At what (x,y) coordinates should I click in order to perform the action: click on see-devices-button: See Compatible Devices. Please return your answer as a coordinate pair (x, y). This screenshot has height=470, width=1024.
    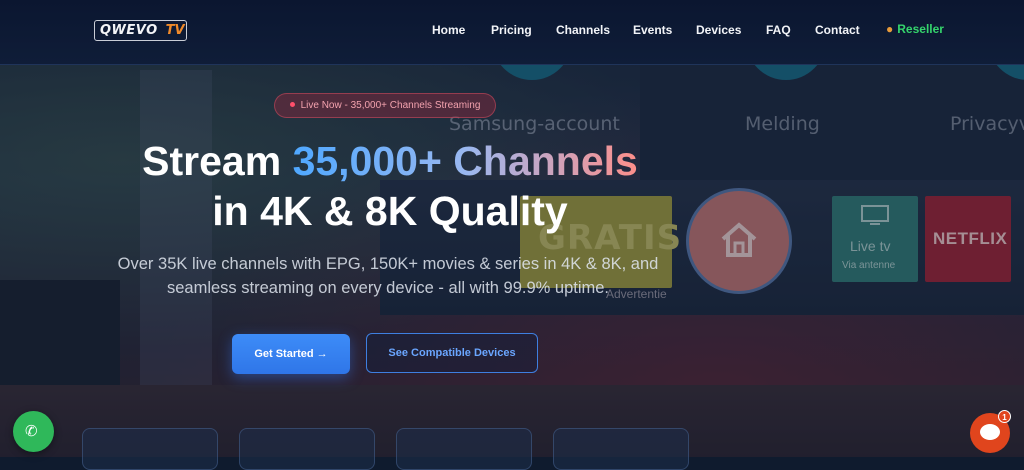
    Looking at the image, I should click on (452, 353).